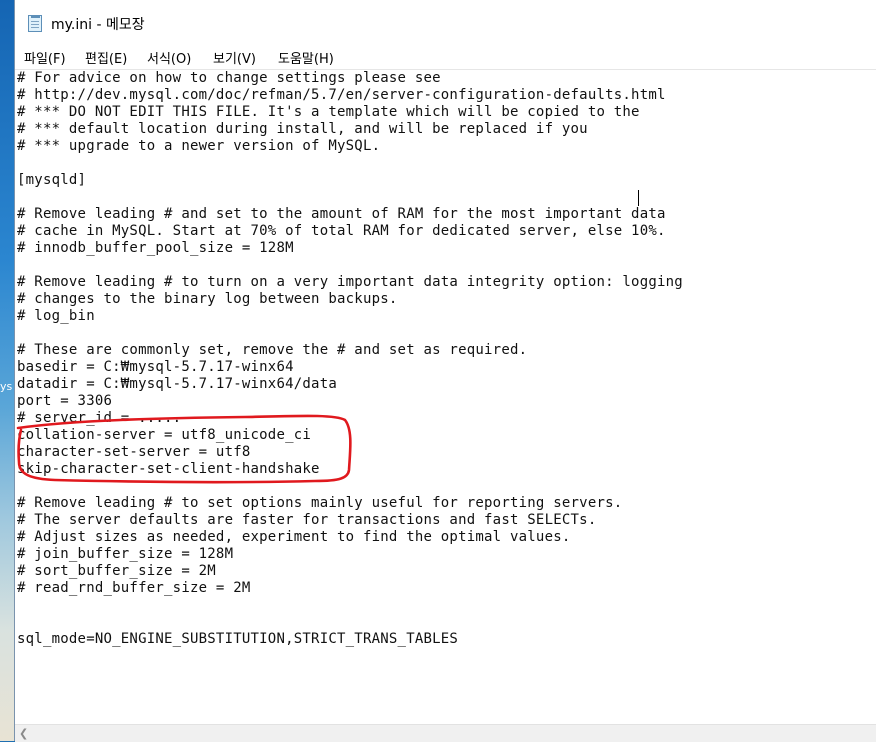  Describe the element at coordinates (445, 56) in the screenshot. I see `menu-bar: 파일(F) 편집(E) 서식(O) 보기(V) 도움말(H)` at that location.